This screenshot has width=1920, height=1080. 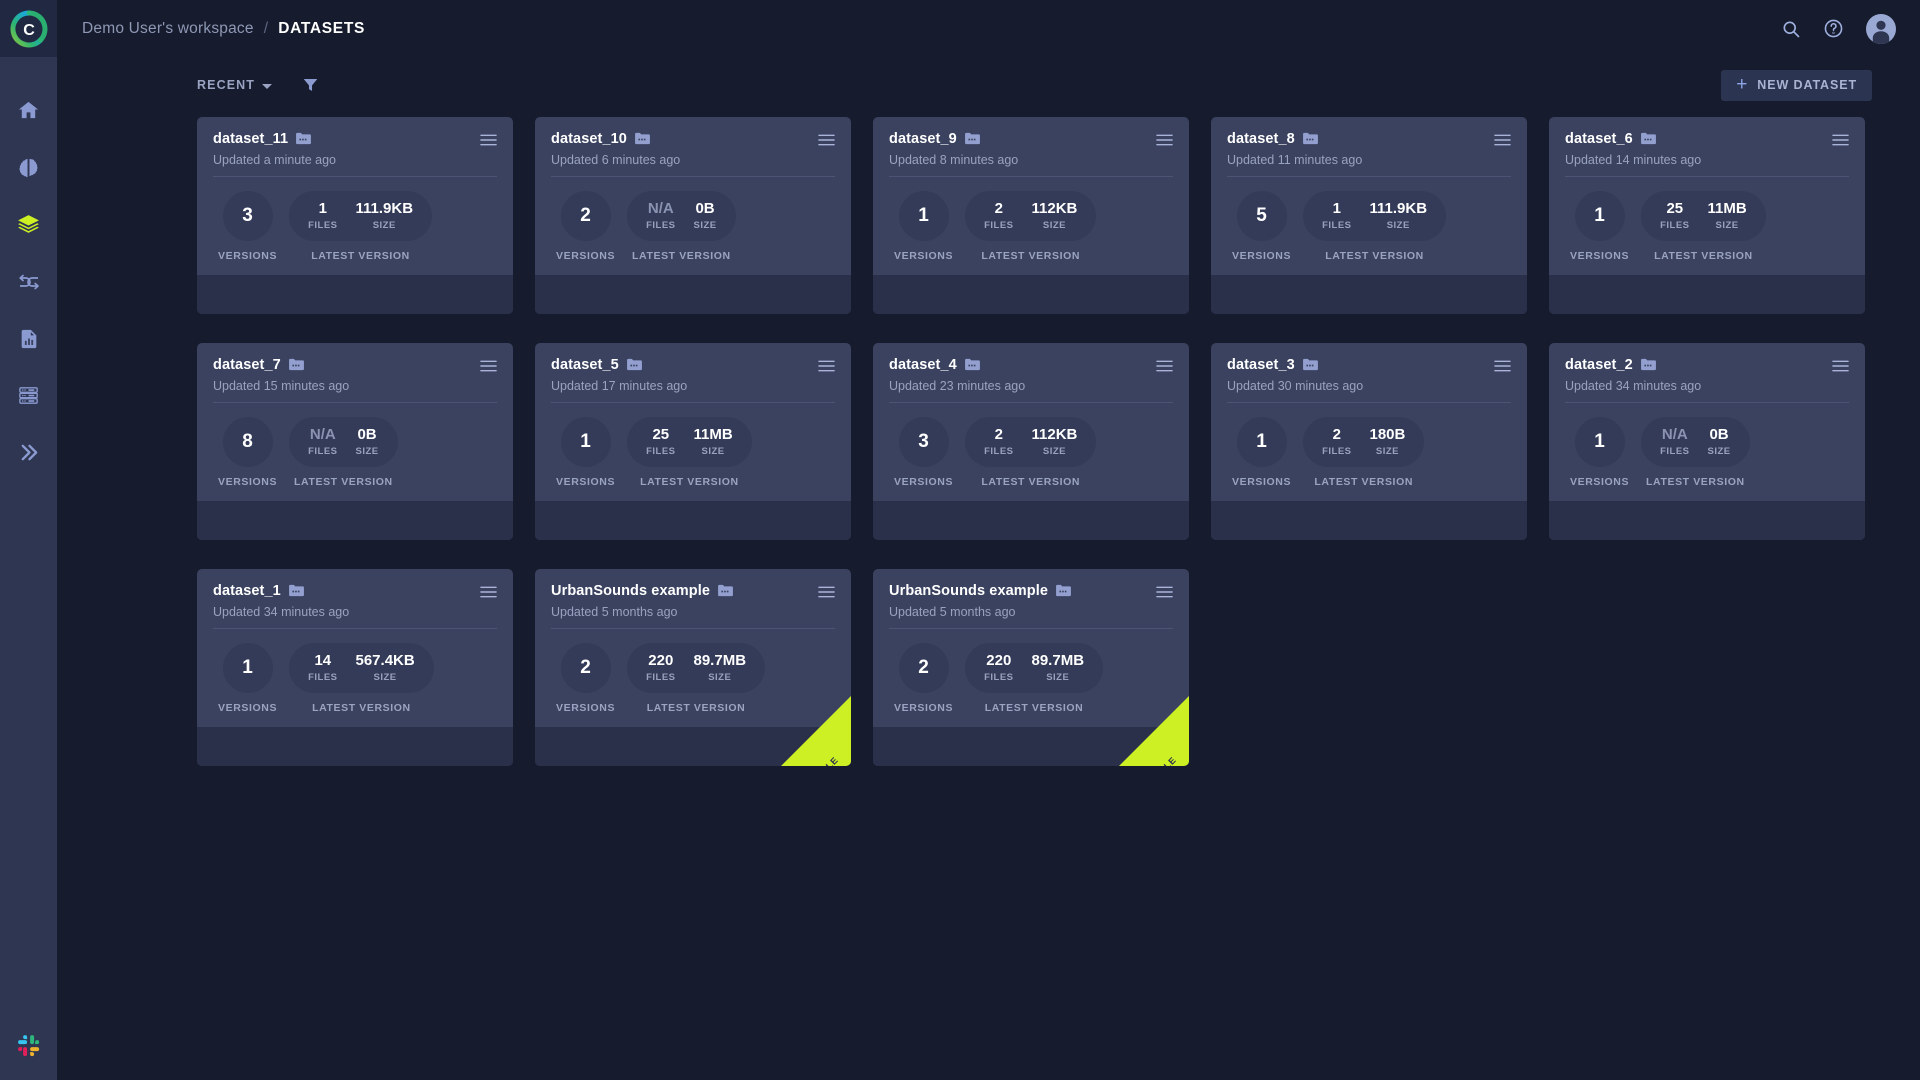 I want to click on dataset-title: dataset_3, so click(x=1261, y=365).